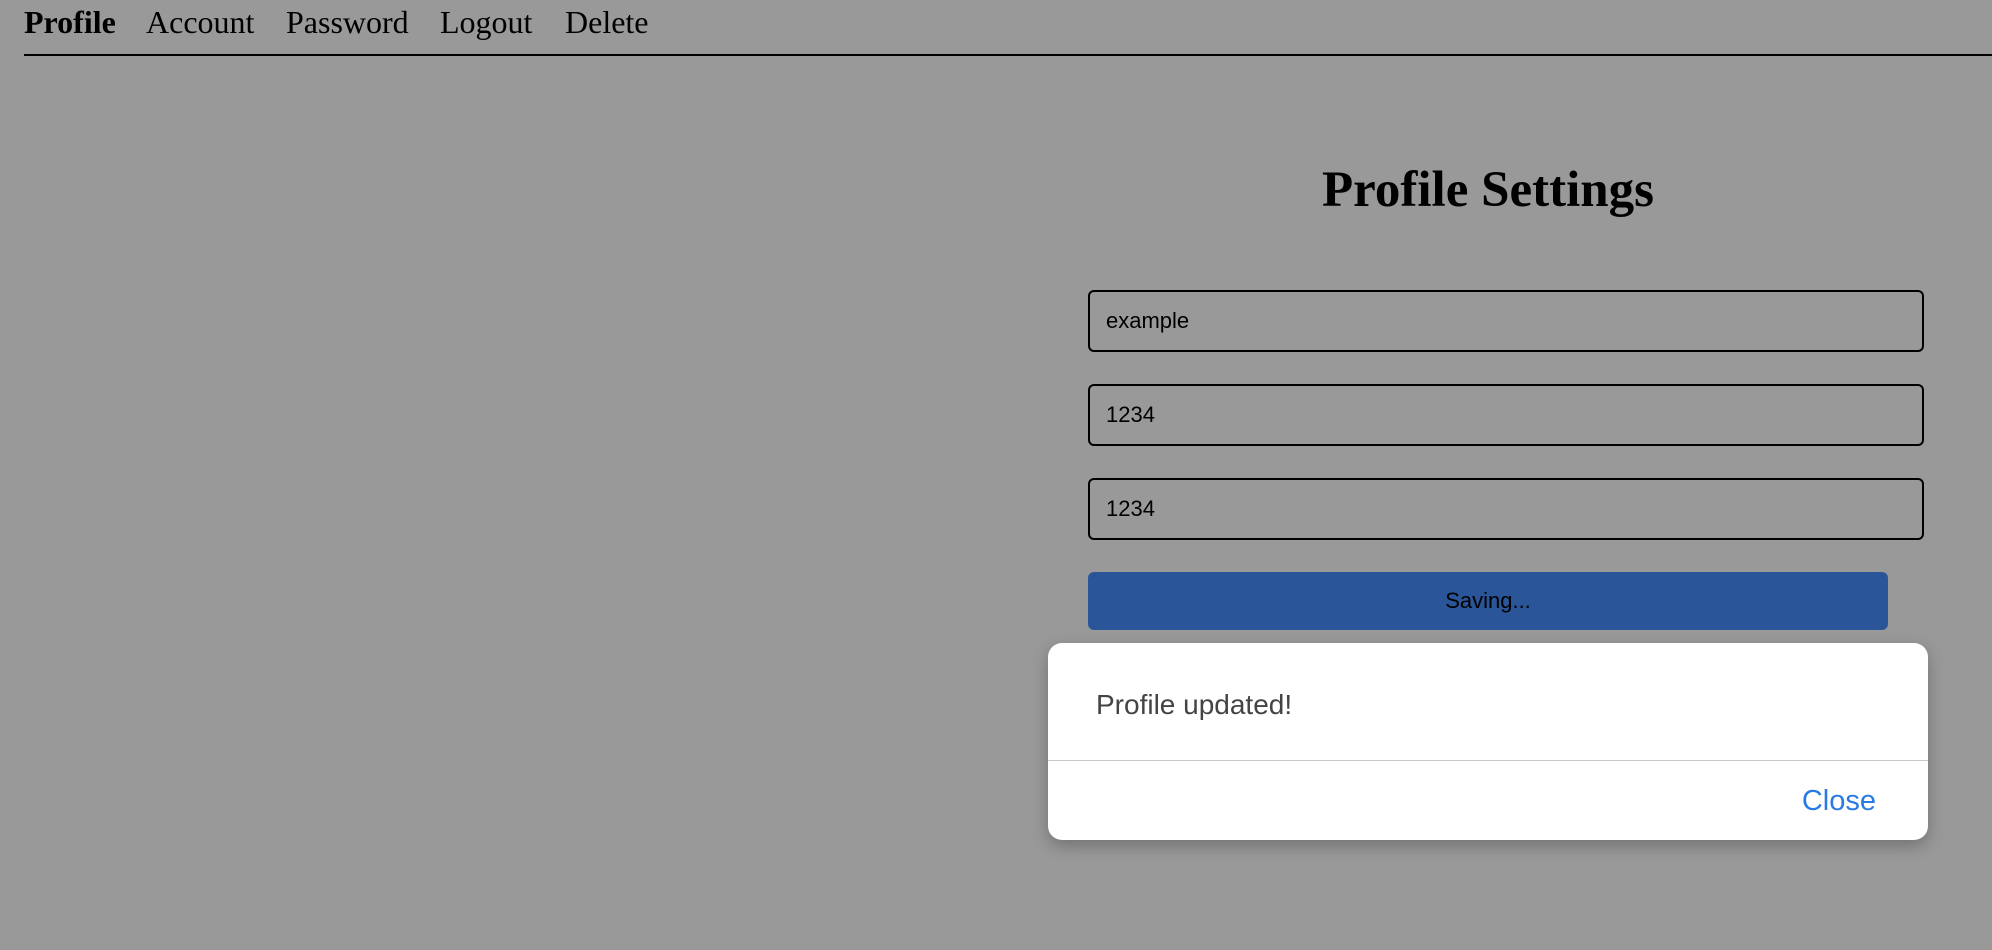 The image size is (1992, 950). I want to click on alert-dialog: Profile updated! Close, so click(1488, 741).